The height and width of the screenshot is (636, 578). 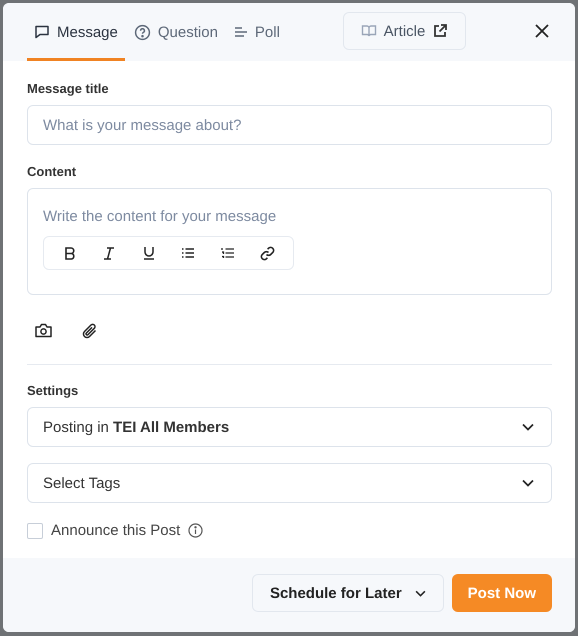 I want to click on link-icon, so click(x=267, y=253).